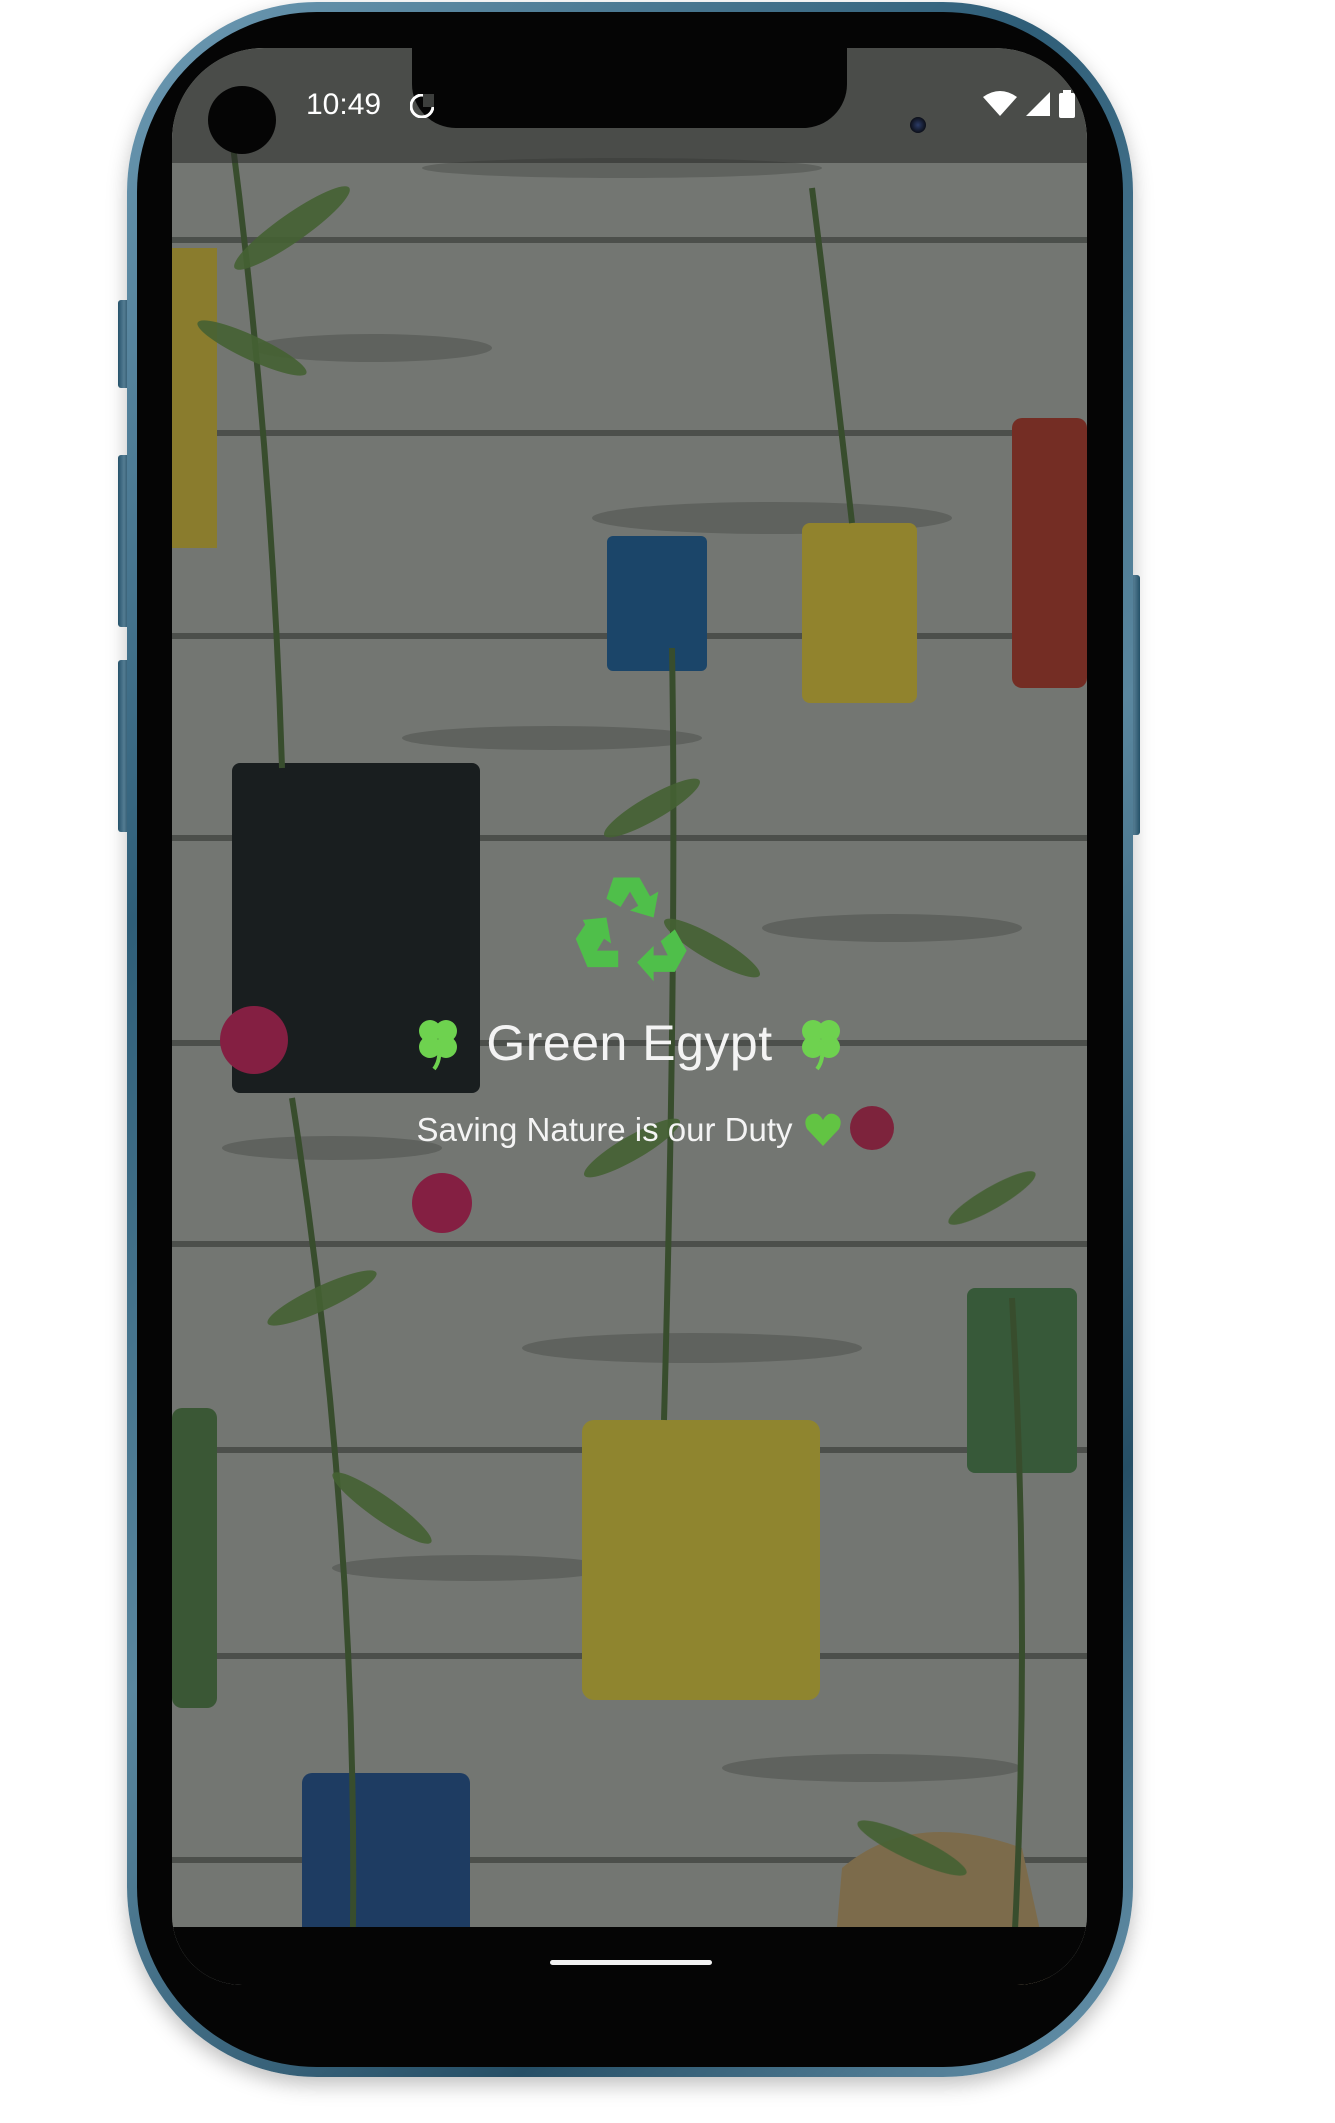 The height and width of the screenshot is (2123, 1335). What do you see at coordinates (1067, 104) in the screenshot?
I see `battery-icon` at bounding box center [1067, 104].